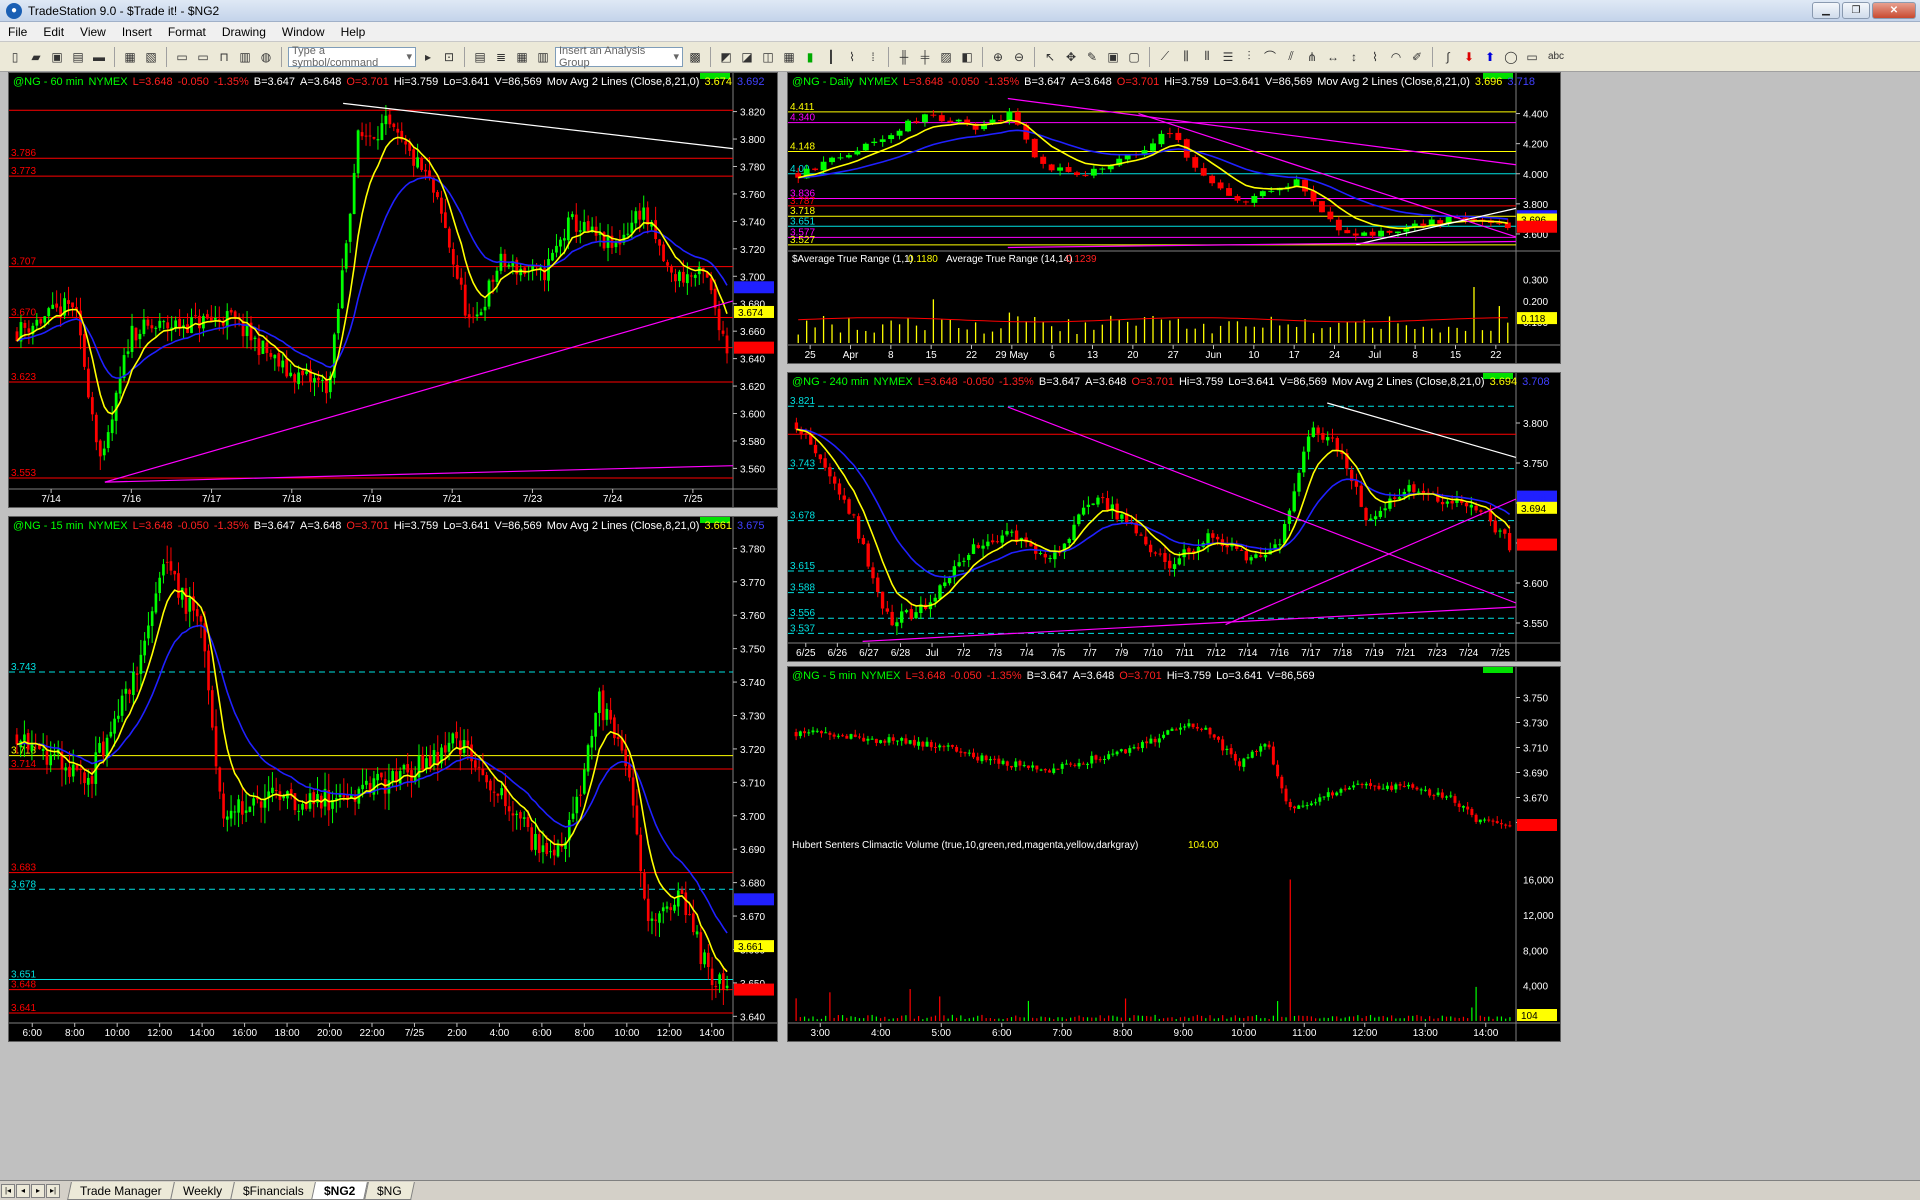 The height and width of the screenshot is (1200, 1920). I want to click on print-preview-icon: ▦, so click(130, 57).